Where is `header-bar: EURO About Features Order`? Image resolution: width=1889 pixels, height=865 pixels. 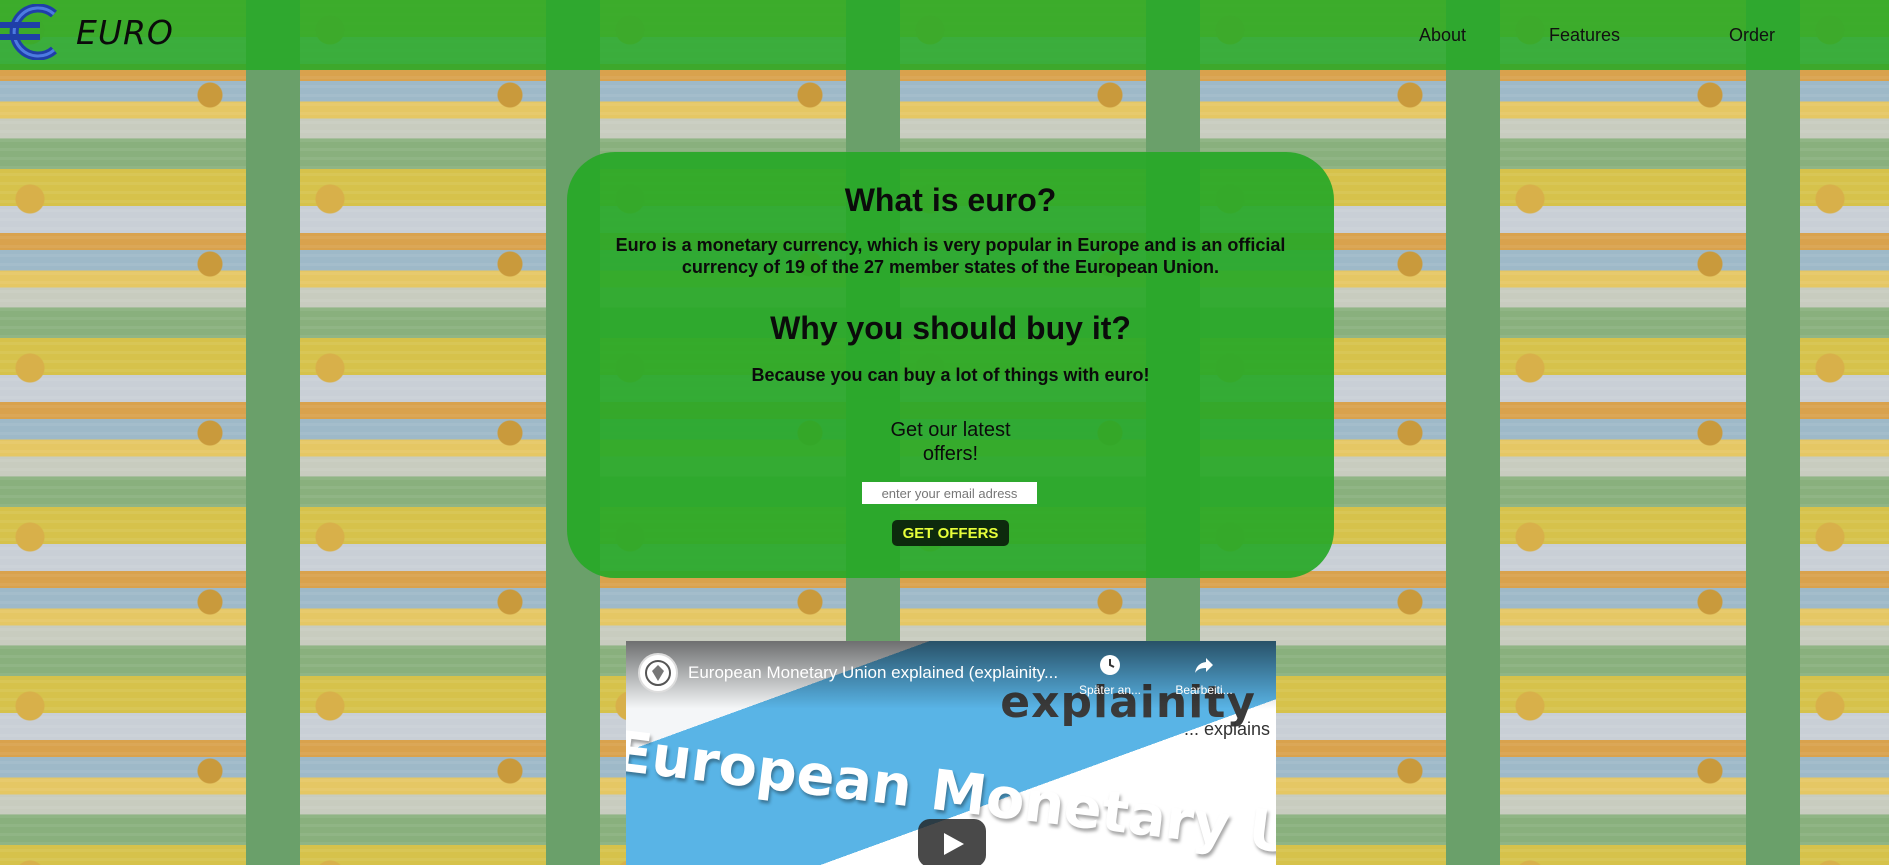 header-bar: EURO About Features Order is located at coordinates (944, 35).